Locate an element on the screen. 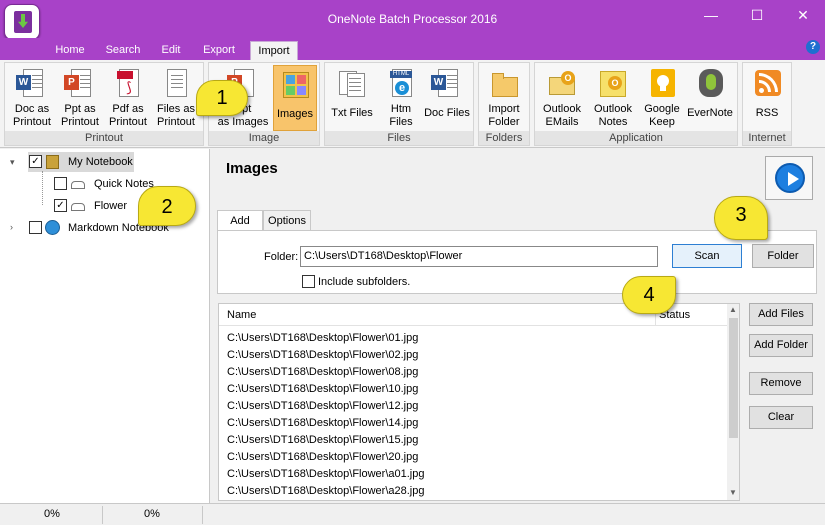 This screenshot has width=825, height=525. evernote-button: EverNote is located at coordinates (710, 98).